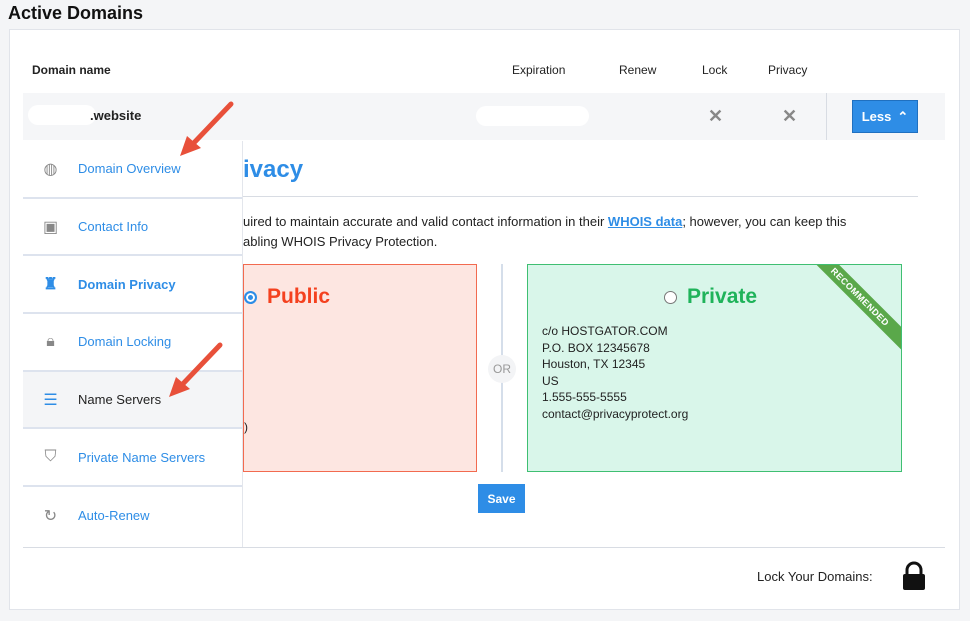 The height and width of the screenshot is (621, 970). I want to click on public-text-fragment: ), so click(246, 427).